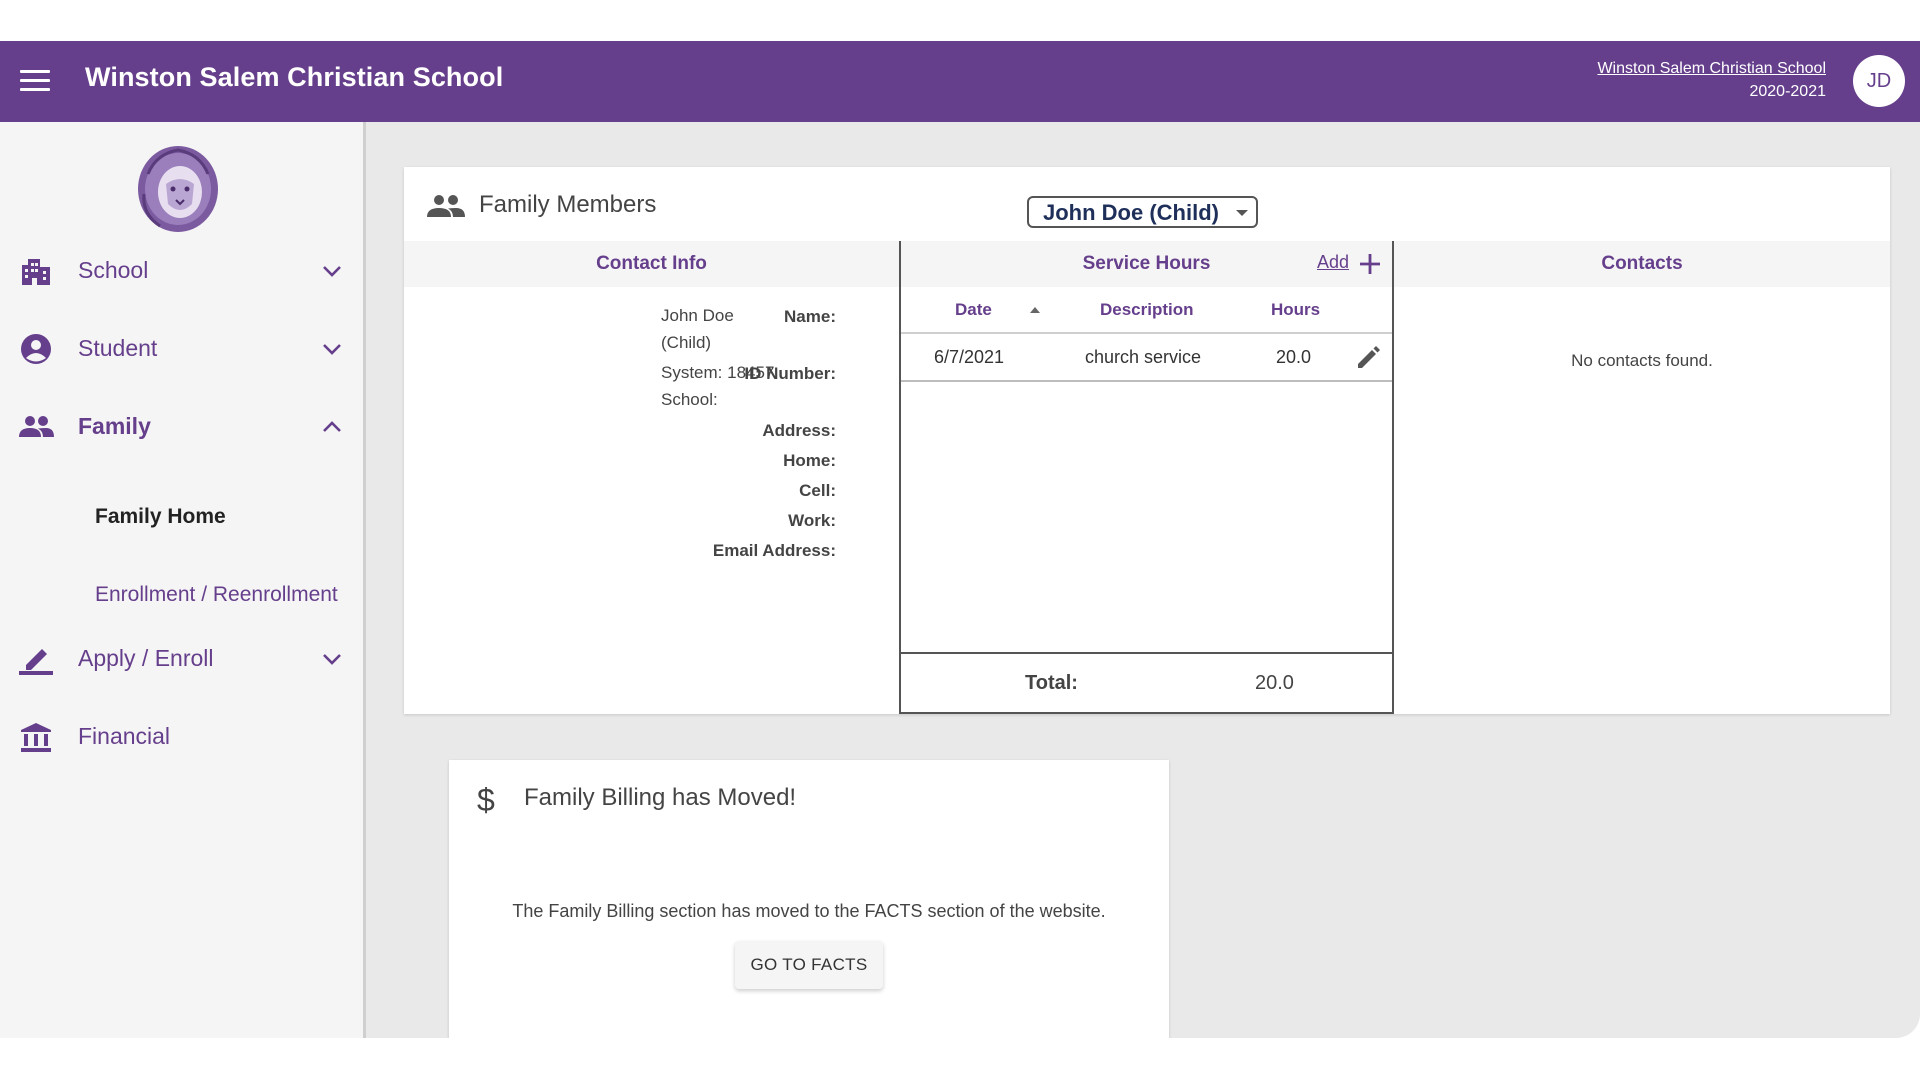 This screenshot has width=1920, height=1080. Describe the element at coordinates (1711, 68) in the screenshot. I see `school-switch-link: Winston Salem Christian School` at that location.